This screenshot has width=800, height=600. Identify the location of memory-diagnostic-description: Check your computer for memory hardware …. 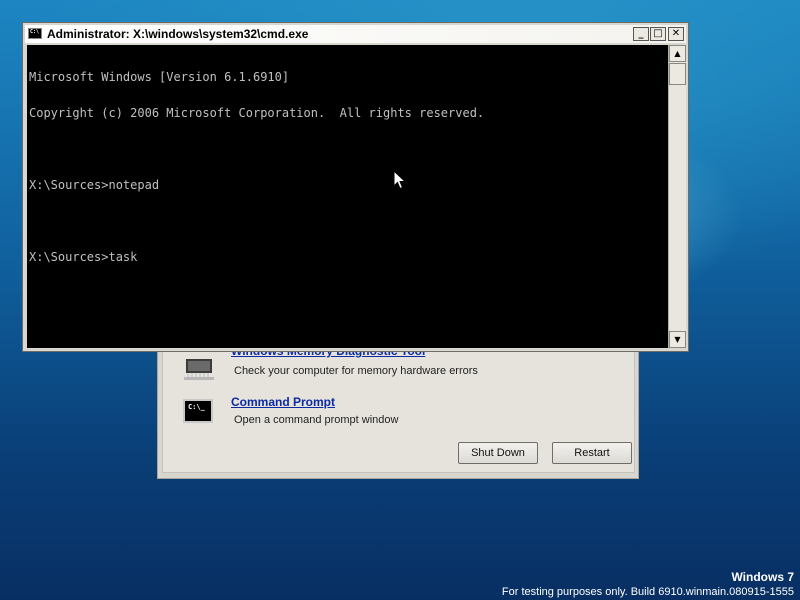
(356, 371).